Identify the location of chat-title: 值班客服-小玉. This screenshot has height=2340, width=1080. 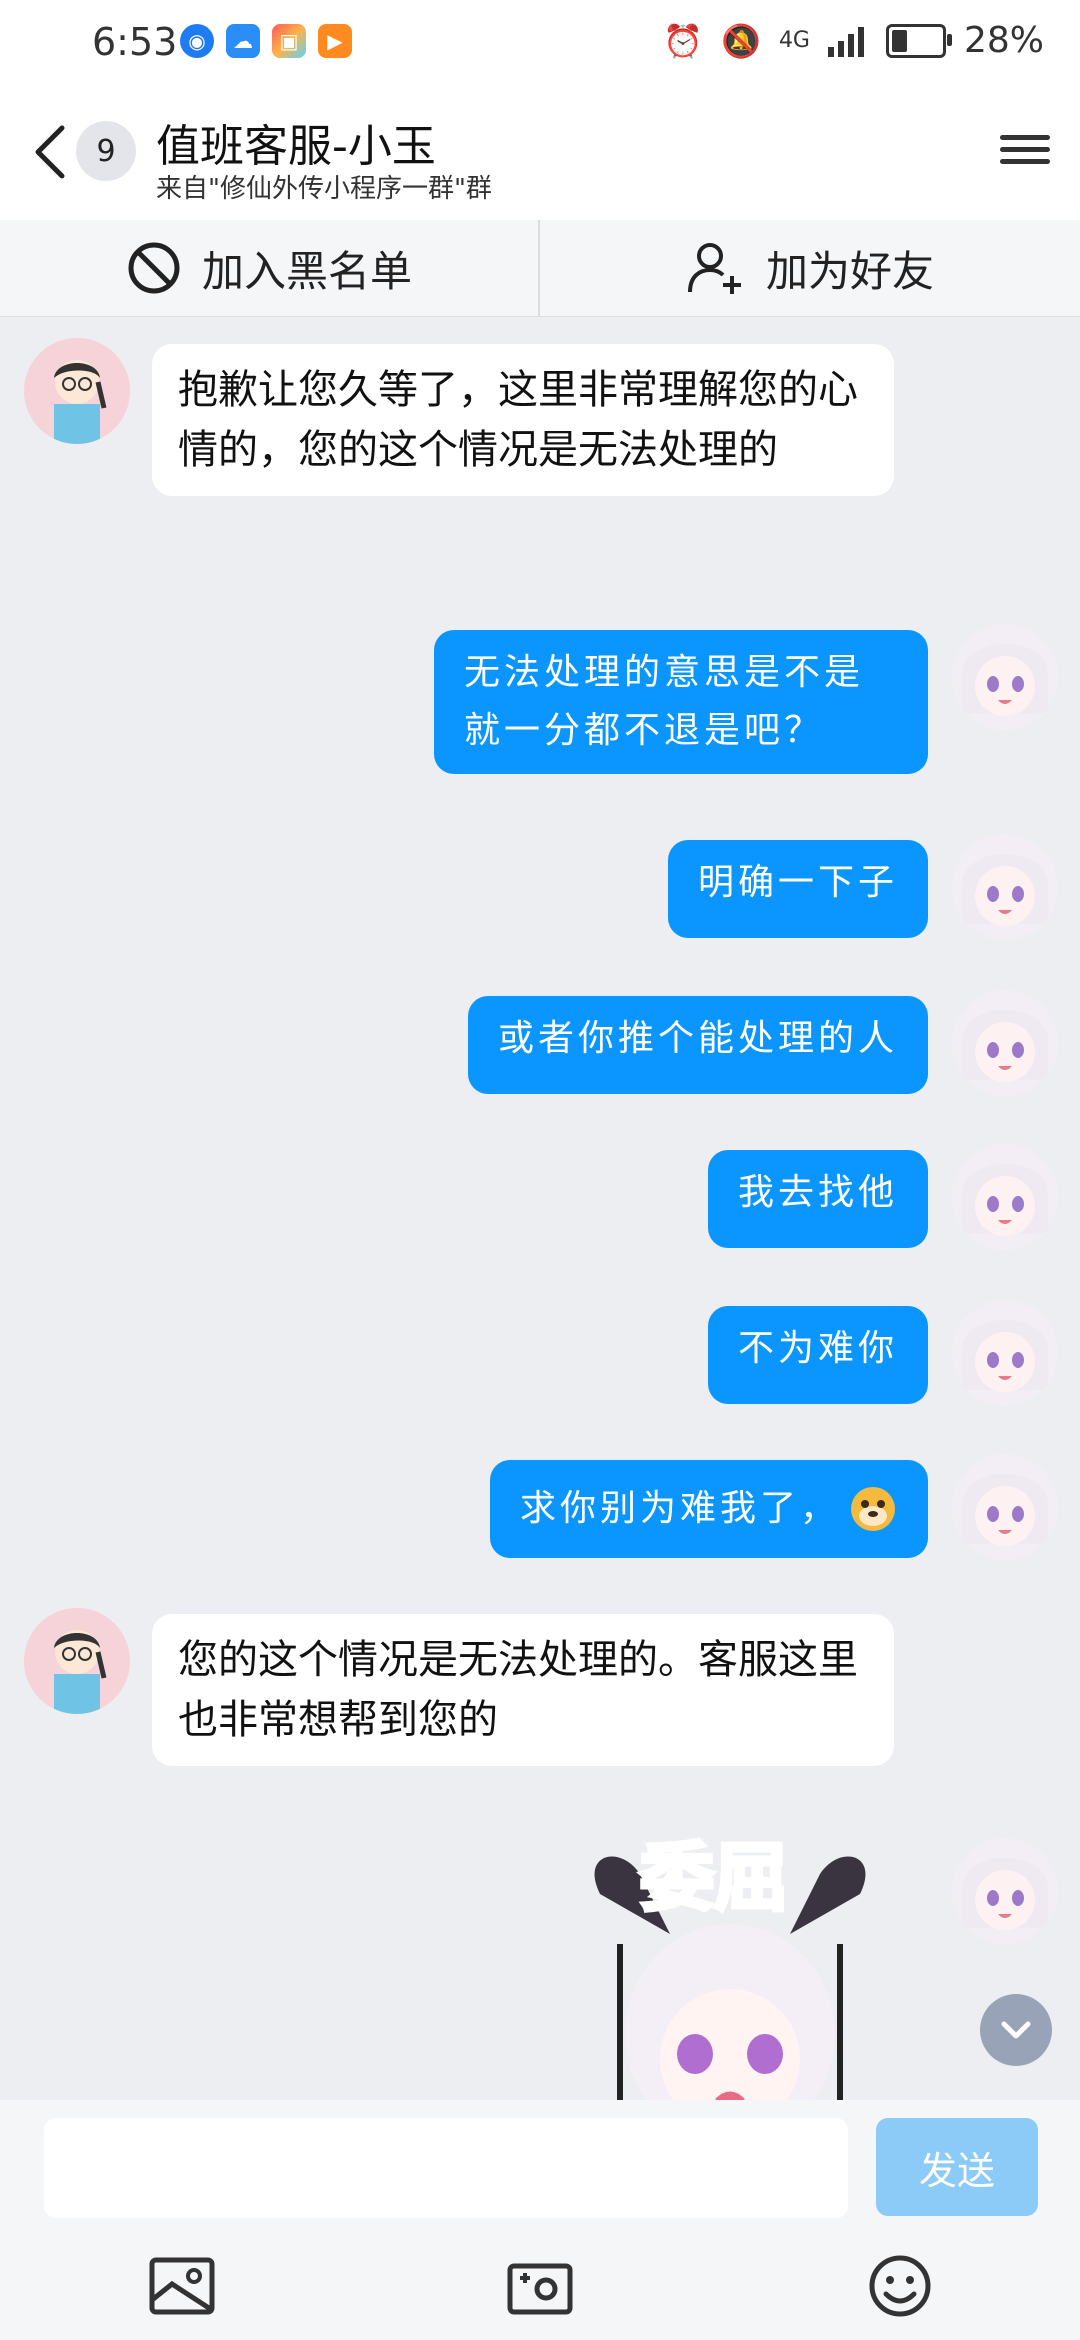
(296, 146).